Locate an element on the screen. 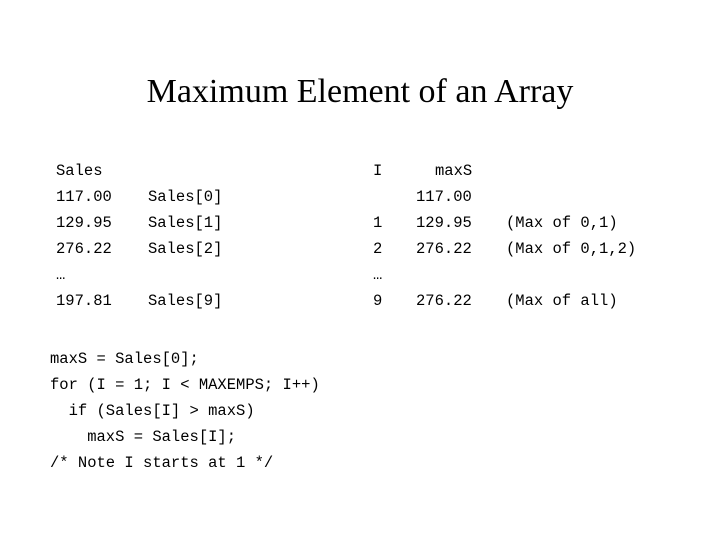  sales-value: 129.95 is located at coordinates (84, 223).